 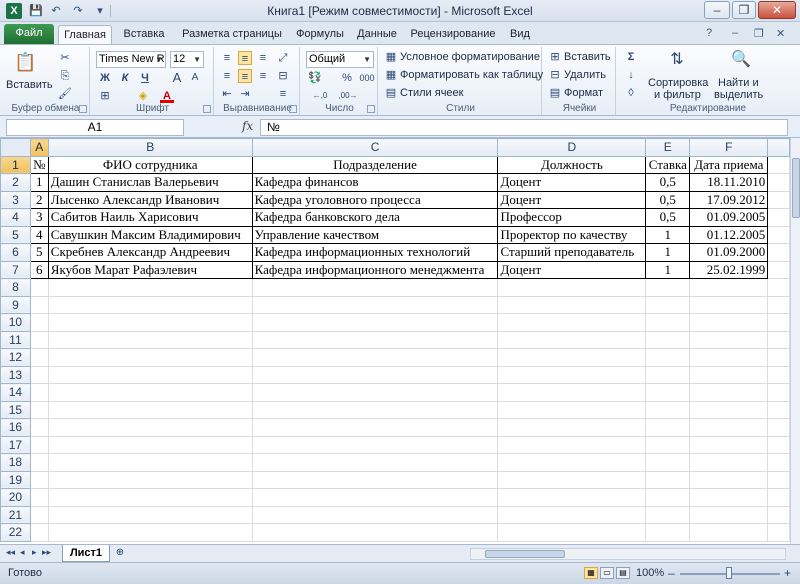 I want to click on tab-data: Данные, so click(x=377, y=34).